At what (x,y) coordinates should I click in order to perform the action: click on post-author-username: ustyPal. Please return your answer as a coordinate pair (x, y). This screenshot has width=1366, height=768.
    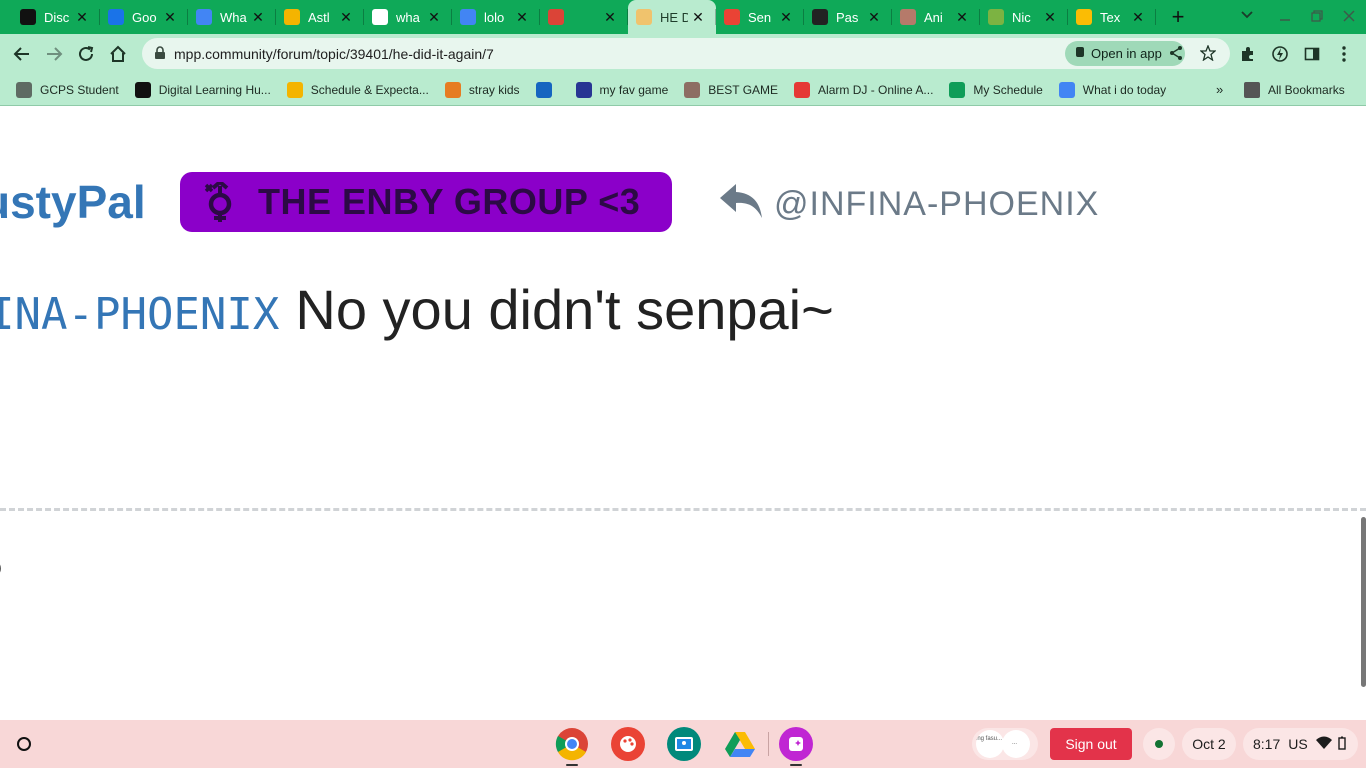
    Looking at the image, I should click on (73, 202).